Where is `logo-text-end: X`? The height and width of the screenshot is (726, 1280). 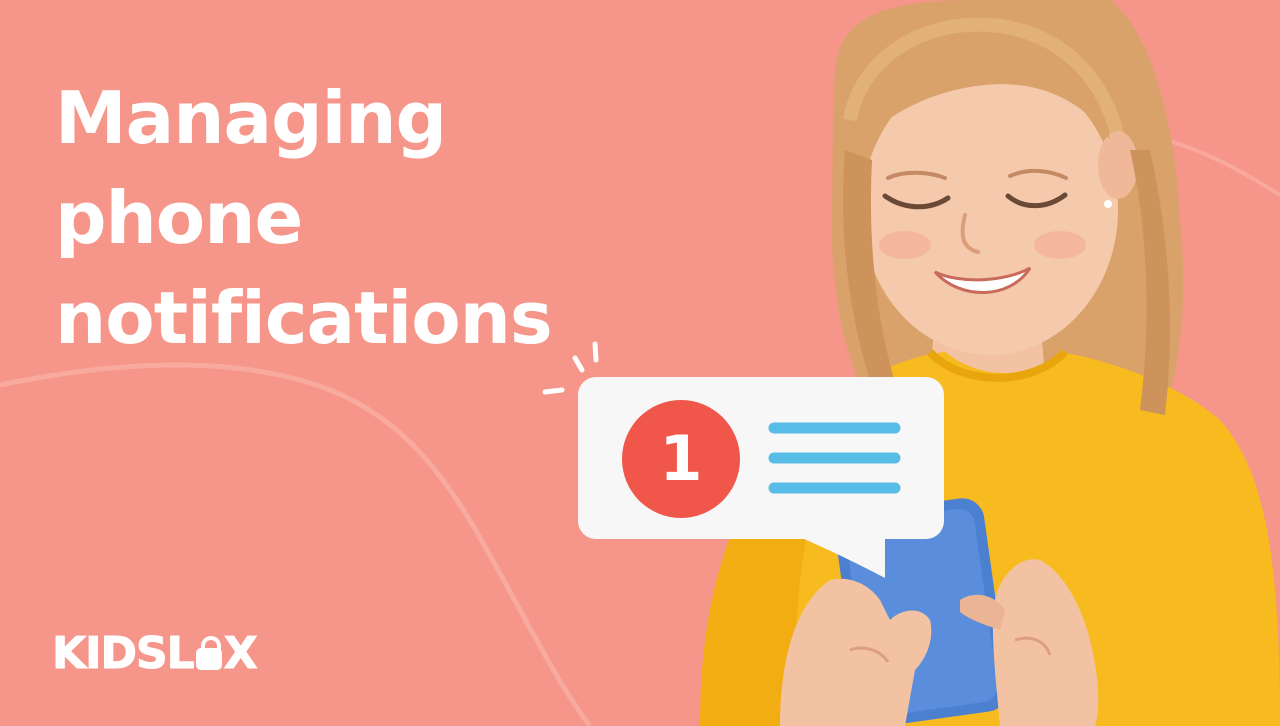 logo-text-end: X is located at coordinates (240, 654).